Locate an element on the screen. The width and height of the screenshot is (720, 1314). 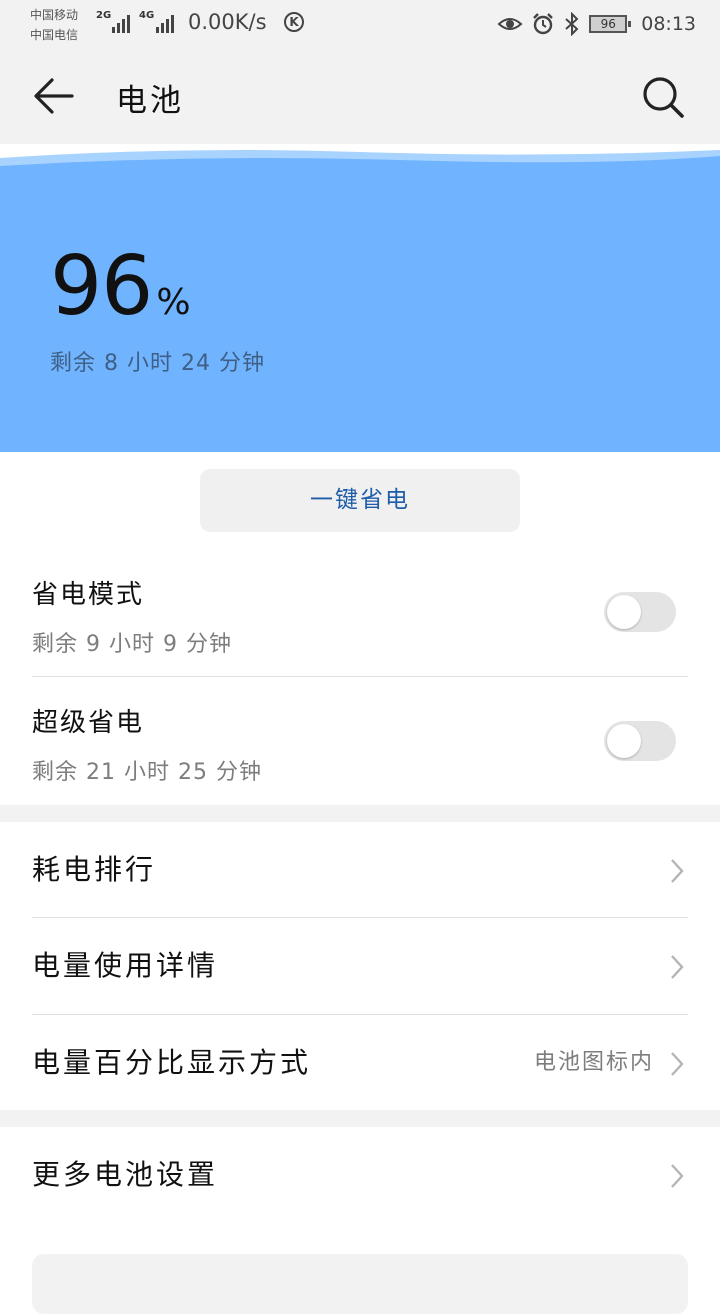
network-type-2: 4G is located at coordinates (147, 15).